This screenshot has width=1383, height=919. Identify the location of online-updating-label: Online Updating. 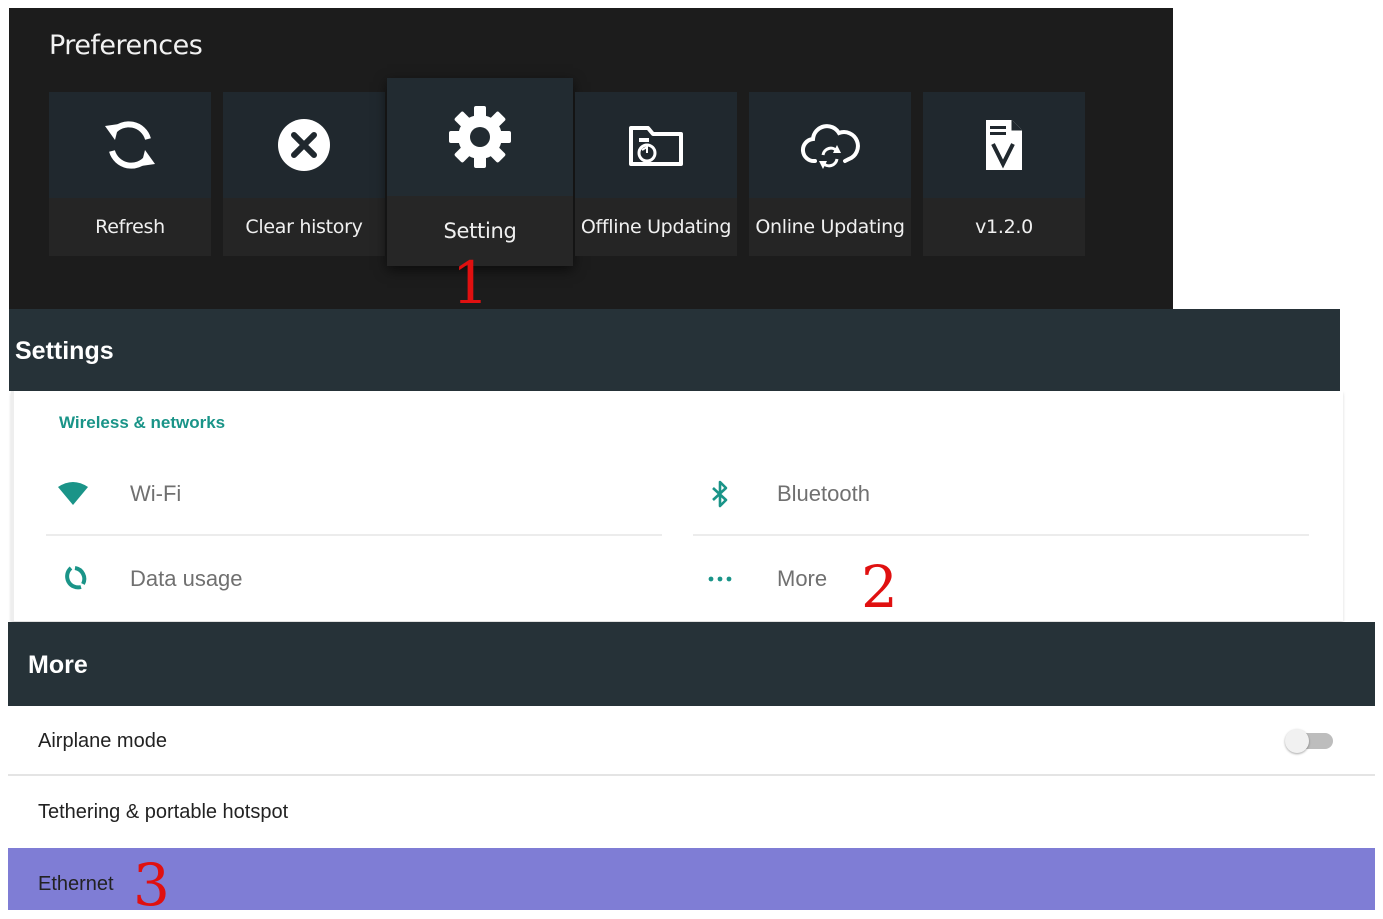
(830, 227).